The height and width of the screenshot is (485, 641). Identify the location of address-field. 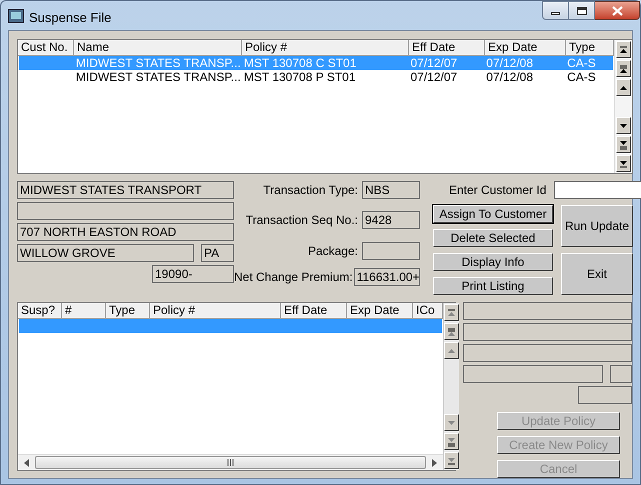
(125, 211).